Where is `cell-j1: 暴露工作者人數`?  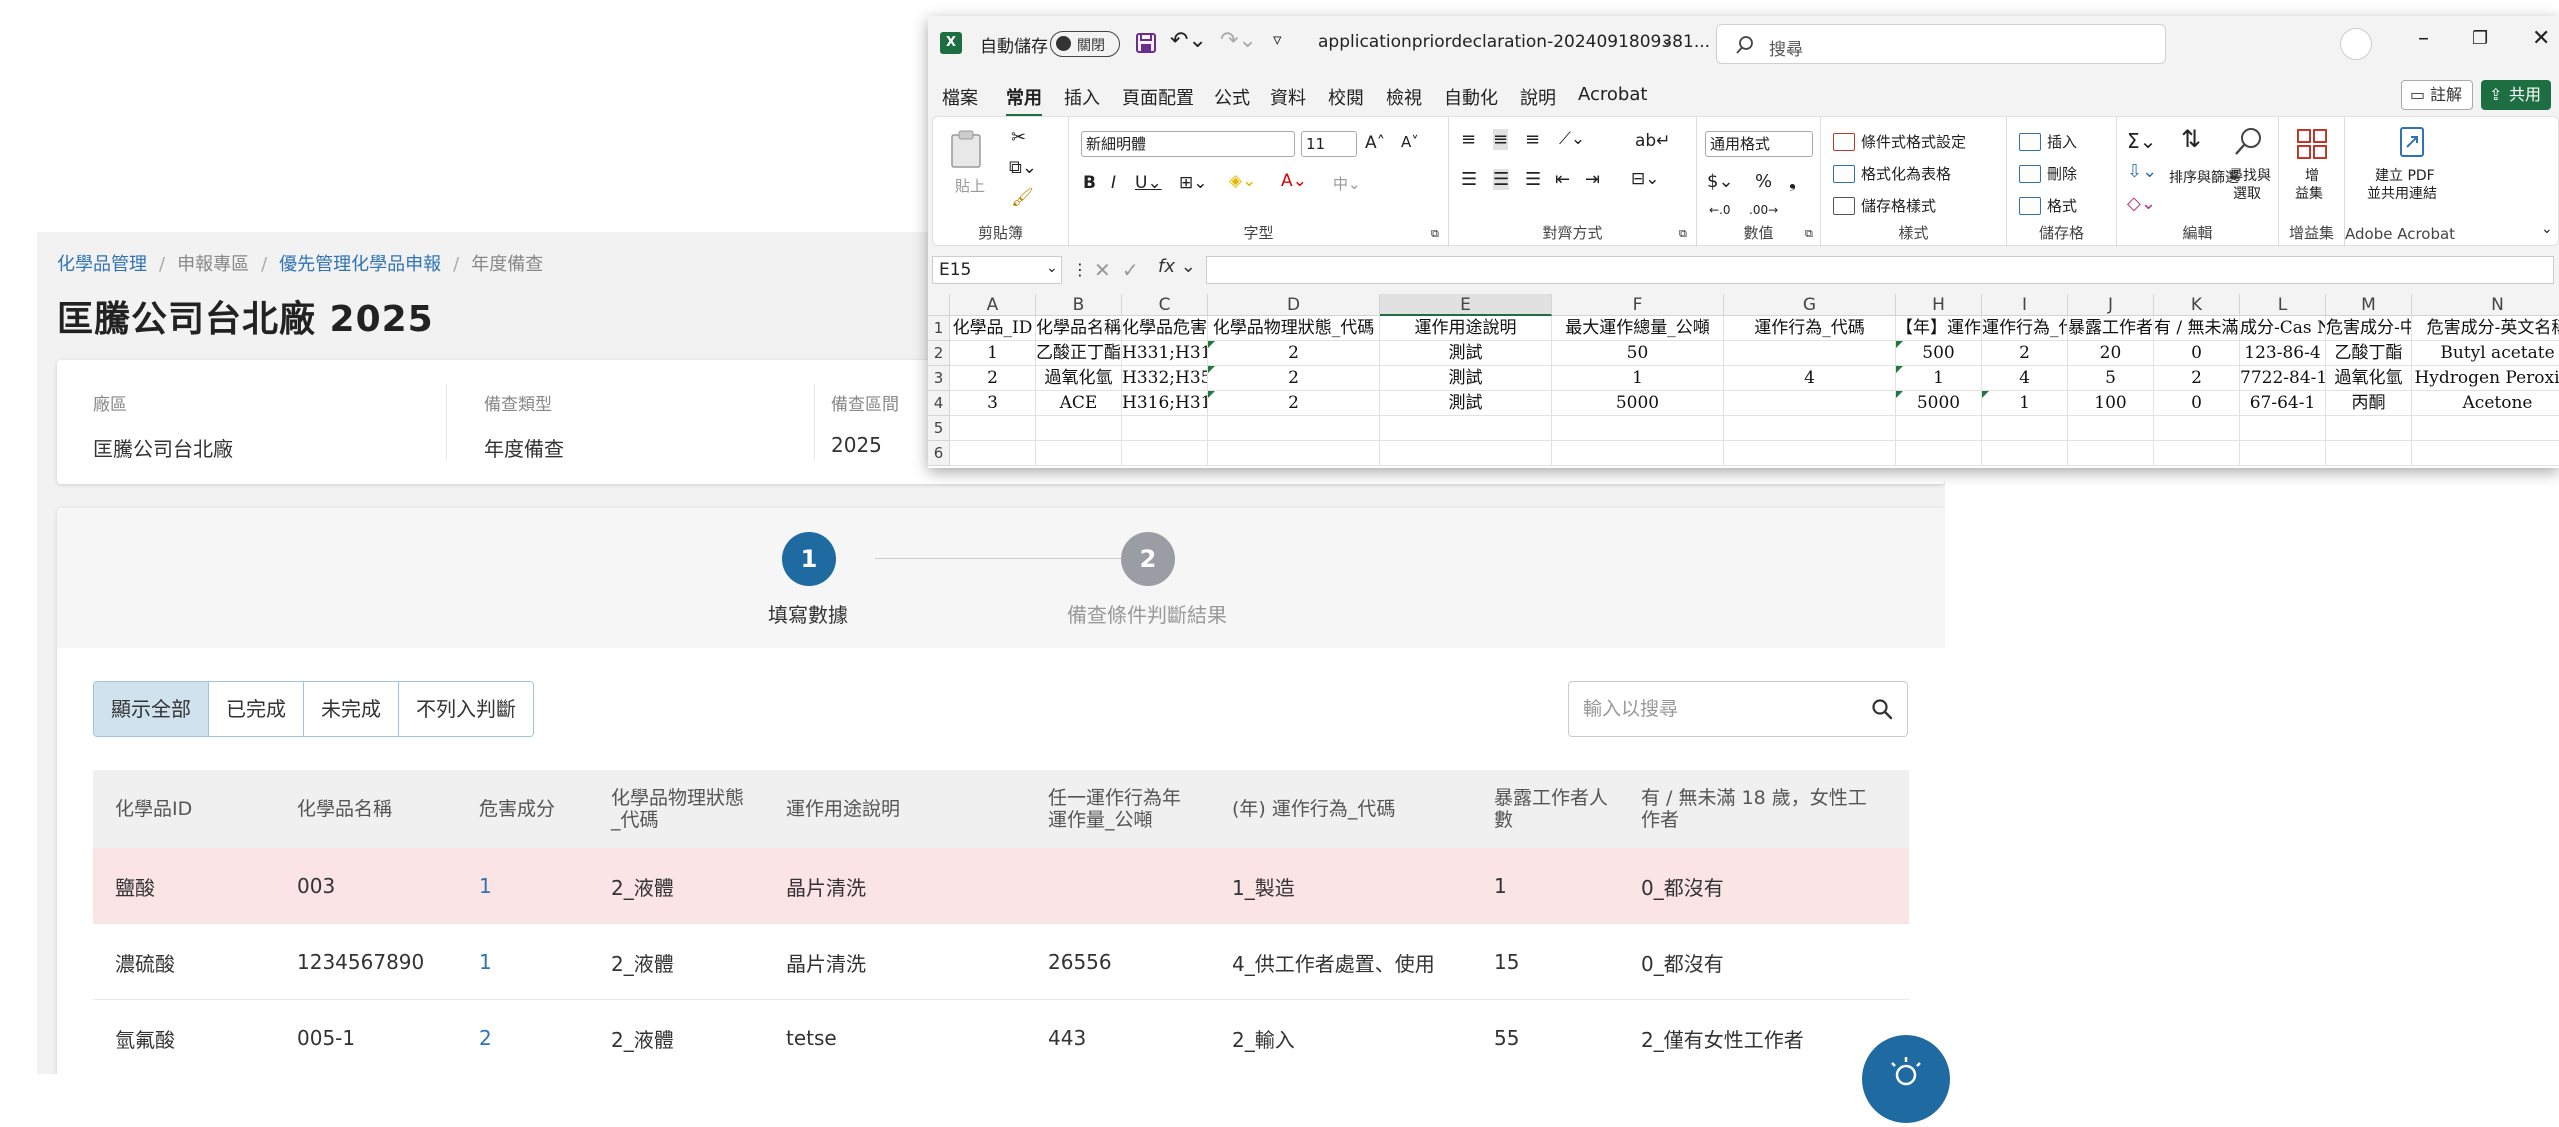
cell-j1: 暴露工作者人數 is located at coordinates (2111, 328).